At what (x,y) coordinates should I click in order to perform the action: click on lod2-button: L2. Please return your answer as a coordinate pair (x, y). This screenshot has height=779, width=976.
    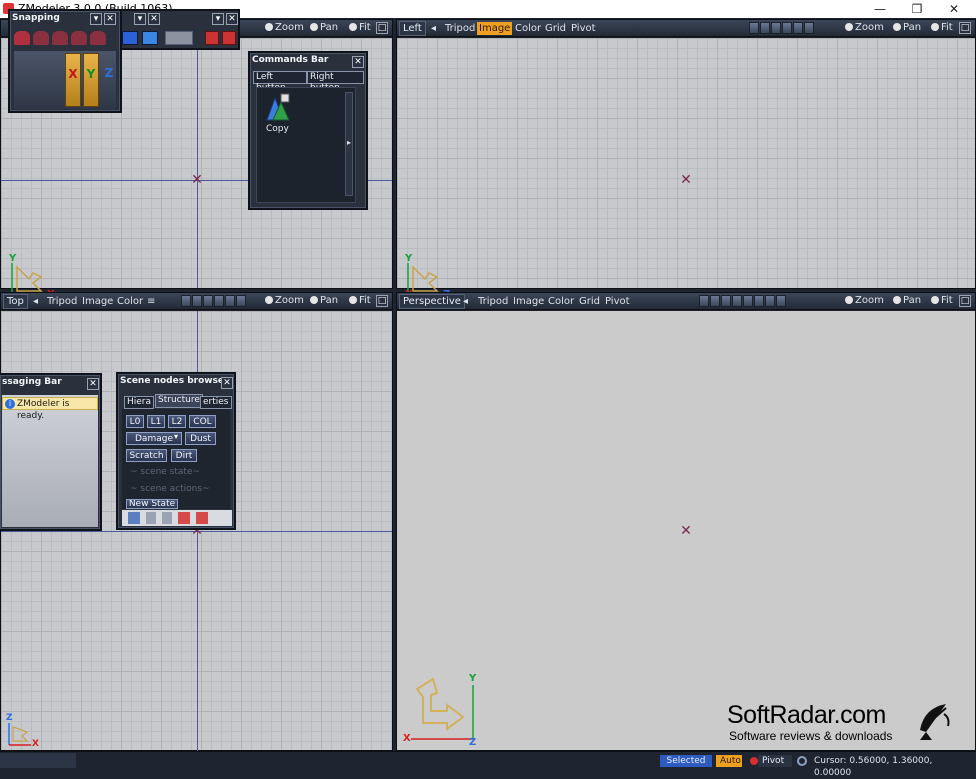
    Looking at the image, I should click on (177, 421).